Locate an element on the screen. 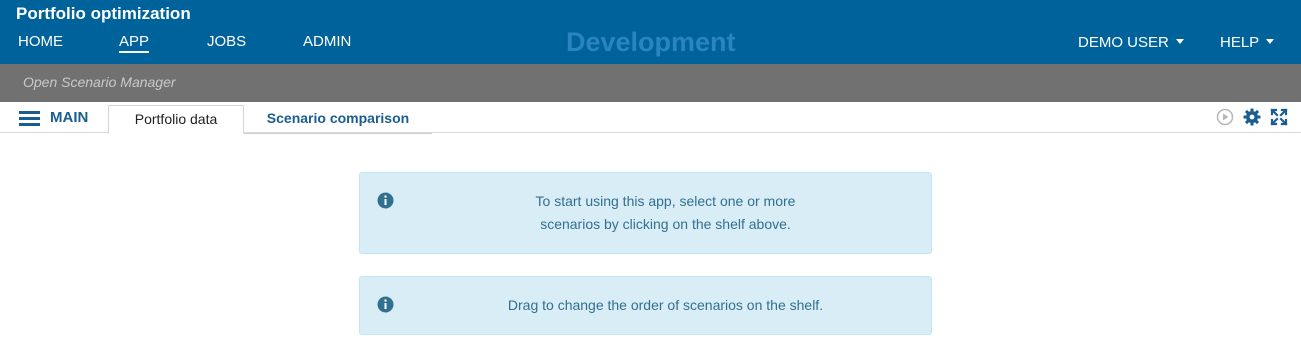  help-menu-label: HELP is located at coordinates (1240, 42).